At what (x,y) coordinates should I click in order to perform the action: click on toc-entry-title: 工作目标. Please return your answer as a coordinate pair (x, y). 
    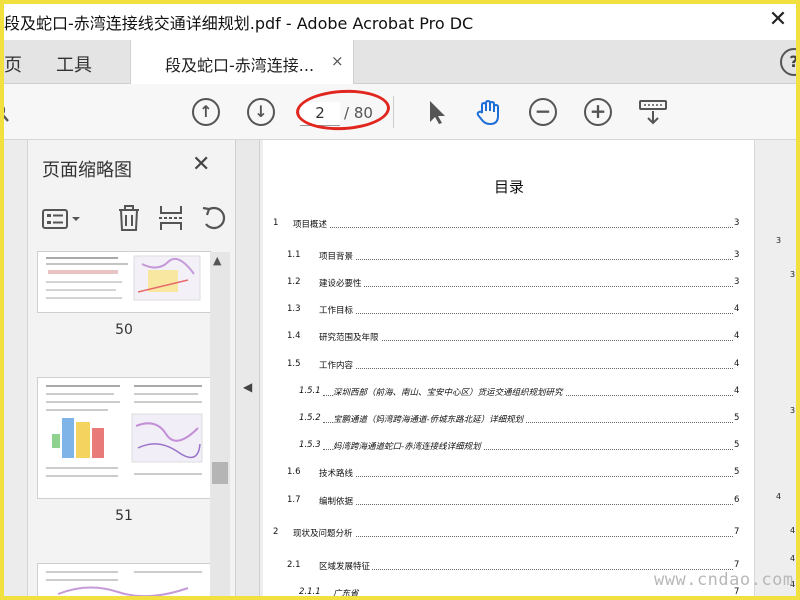
    Looking at the image, I should click on (337, 310).